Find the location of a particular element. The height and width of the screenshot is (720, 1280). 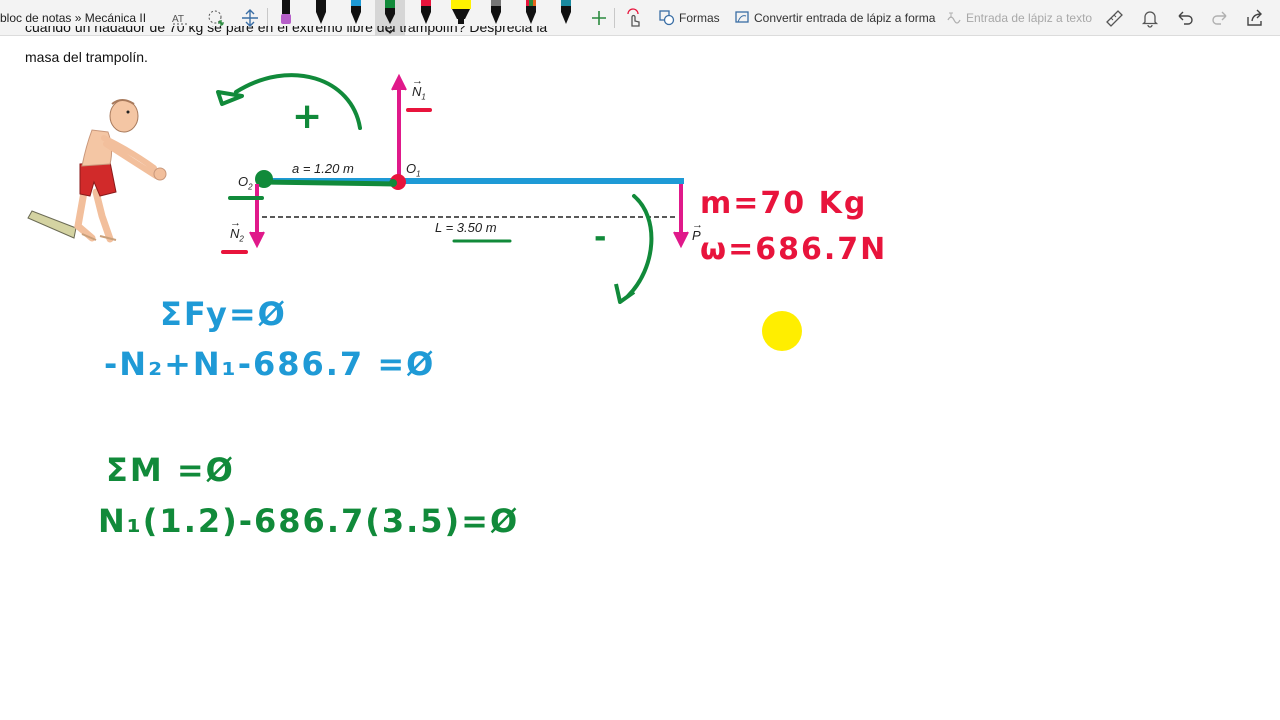

equation-moments-ink: N₁(1.2)-686.7(3.5)=Ø is located at coordinates (309, 521).